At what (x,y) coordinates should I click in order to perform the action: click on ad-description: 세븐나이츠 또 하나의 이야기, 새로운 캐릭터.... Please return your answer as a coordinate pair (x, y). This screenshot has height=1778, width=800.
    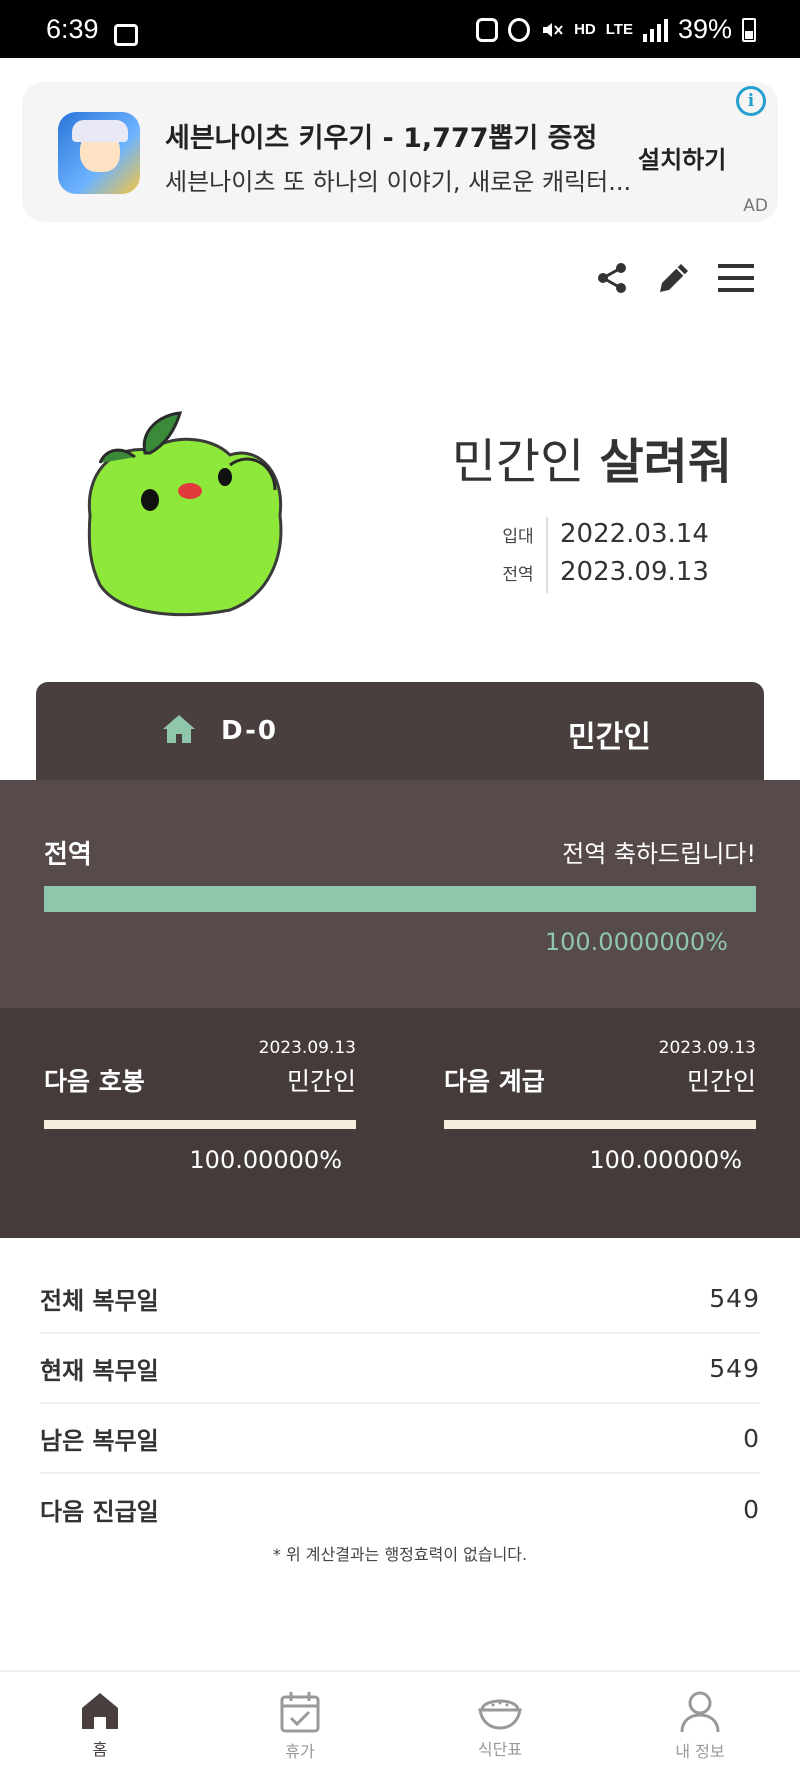
    Looking at the image, I should click on (400, 179).